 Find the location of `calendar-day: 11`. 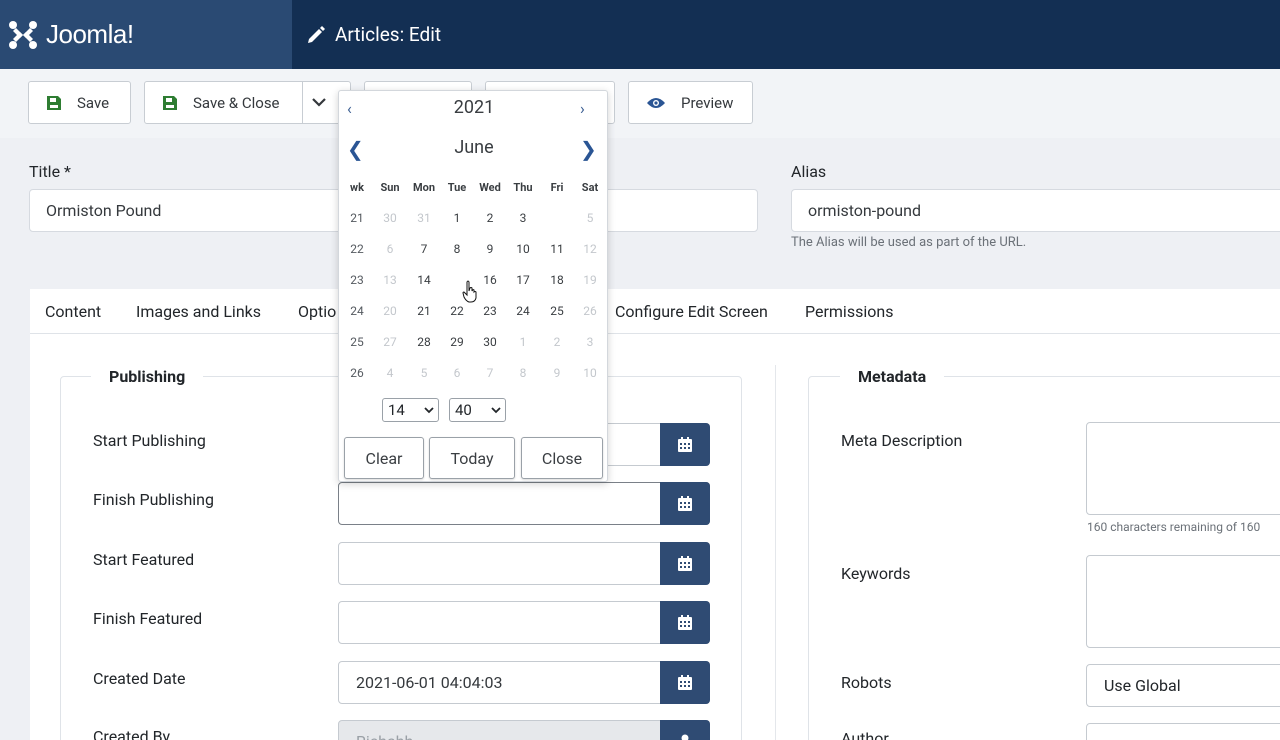

calendar-day: 11 is located at coordinates (557, 249).